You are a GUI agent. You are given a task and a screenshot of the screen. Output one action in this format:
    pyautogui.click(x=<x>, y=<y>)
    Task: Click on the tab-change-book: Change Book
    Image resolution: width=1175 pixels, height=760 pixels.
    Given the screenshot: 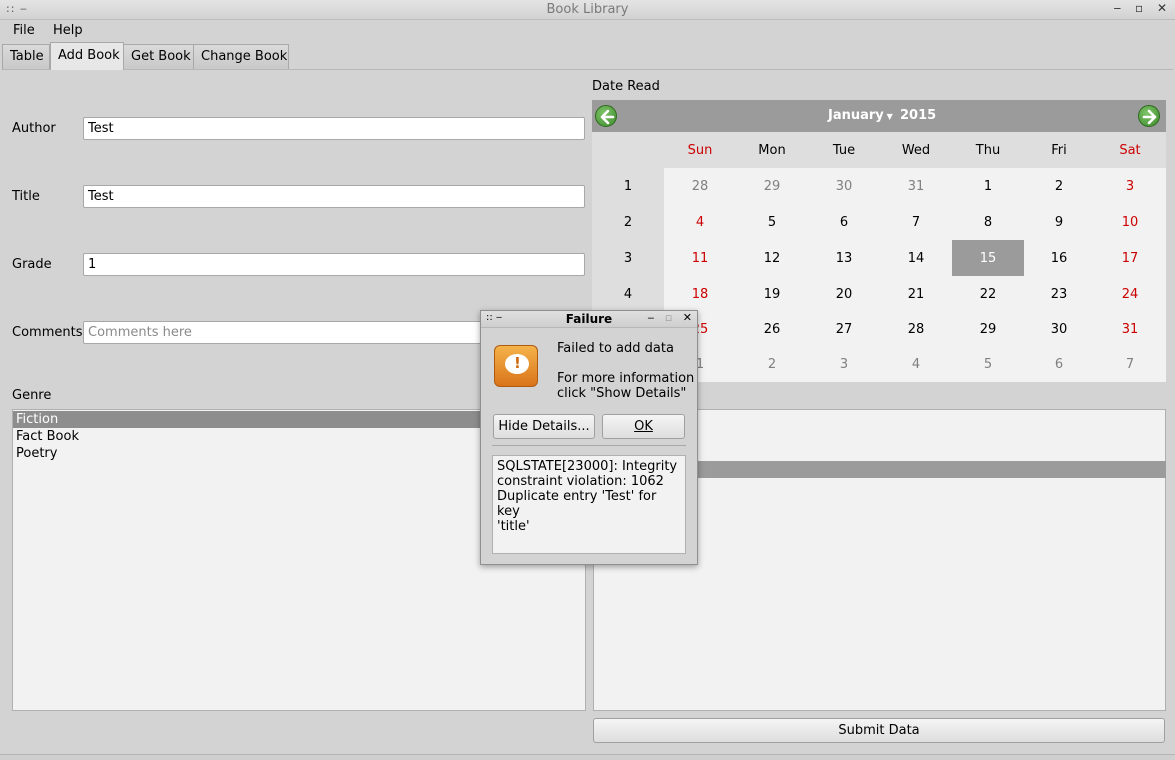 What is the action you would take?
    pyautogui.click(x=241, y=57)
    